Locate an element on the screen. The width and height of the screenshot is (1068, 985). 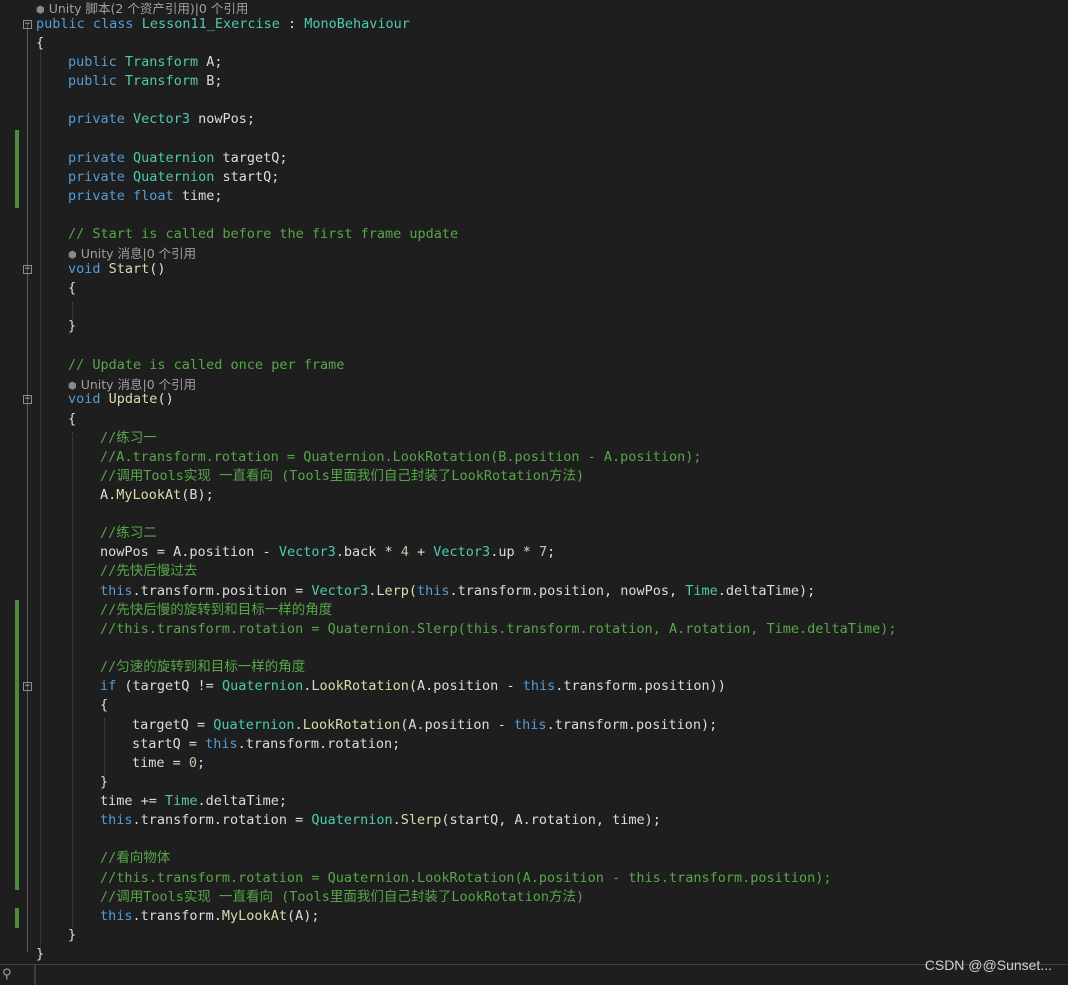
stmt-time-add: time += Time.deltaTime; is located at coordinates (193, 801).